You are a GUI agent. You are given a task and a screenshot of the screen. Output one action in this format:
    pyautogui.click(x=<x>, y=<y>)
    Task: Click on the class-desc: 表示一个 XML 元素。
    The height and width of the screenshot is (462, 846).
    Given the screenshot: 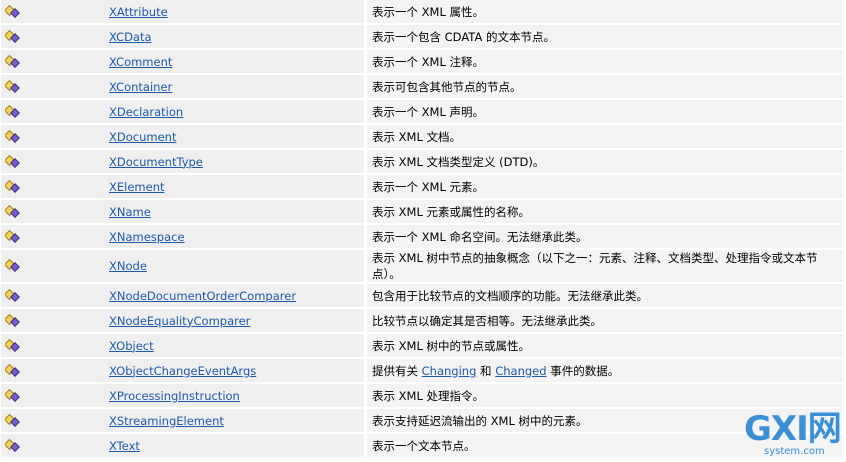 What is the action you would take?
    pyautogui.click(x=605, y=187)
    